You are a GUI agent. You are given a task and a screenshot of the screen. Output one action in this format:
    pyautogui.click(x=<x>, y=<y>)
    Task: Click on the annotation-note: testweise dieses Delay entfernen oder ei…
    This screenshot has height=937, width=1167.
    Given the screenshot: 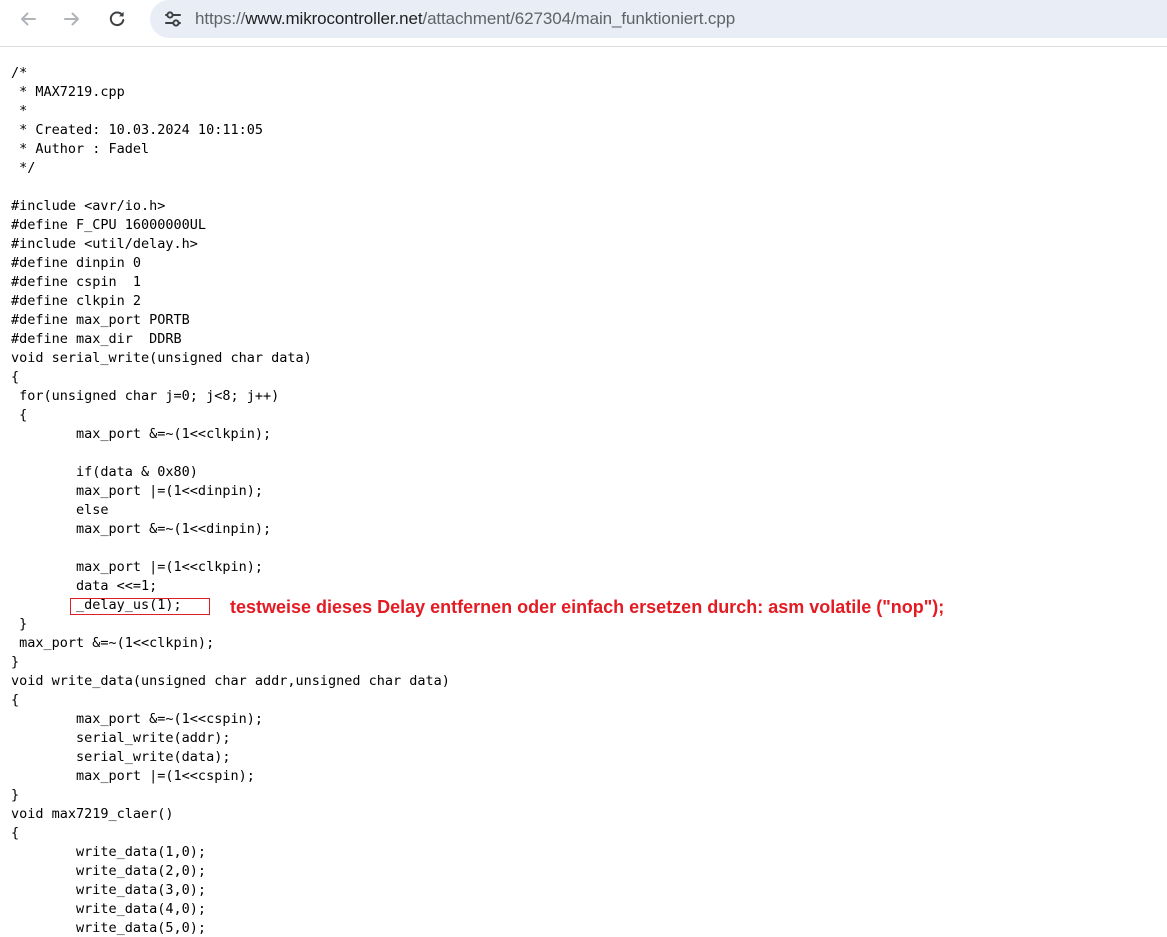 What is the action you would take?
    pyautogui.click(x=587, y=607)
    